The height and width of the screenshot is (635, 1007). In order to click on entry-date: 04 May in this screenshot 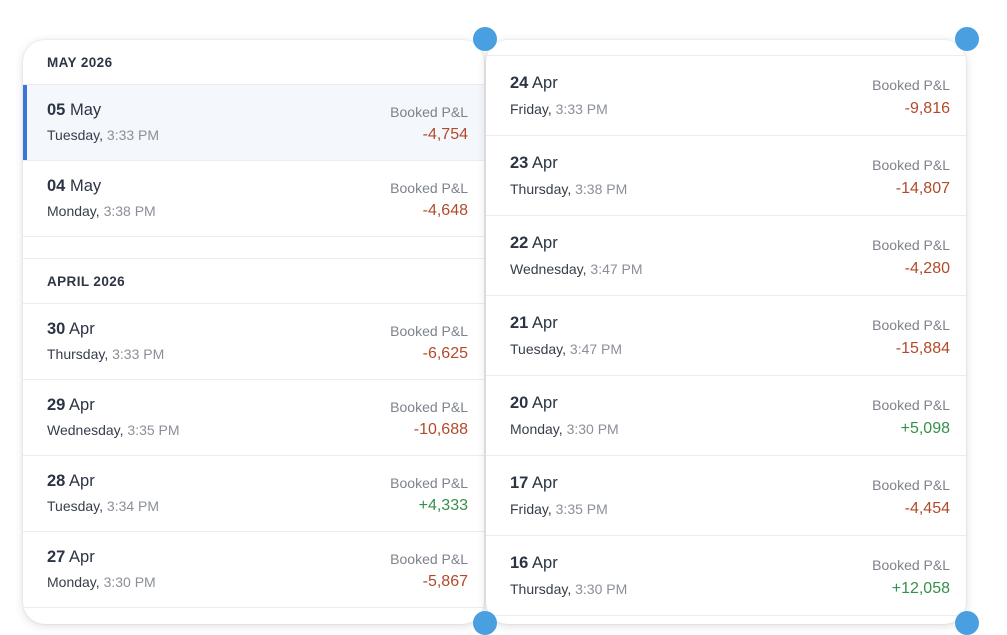, I will do `click(74, 186)`.